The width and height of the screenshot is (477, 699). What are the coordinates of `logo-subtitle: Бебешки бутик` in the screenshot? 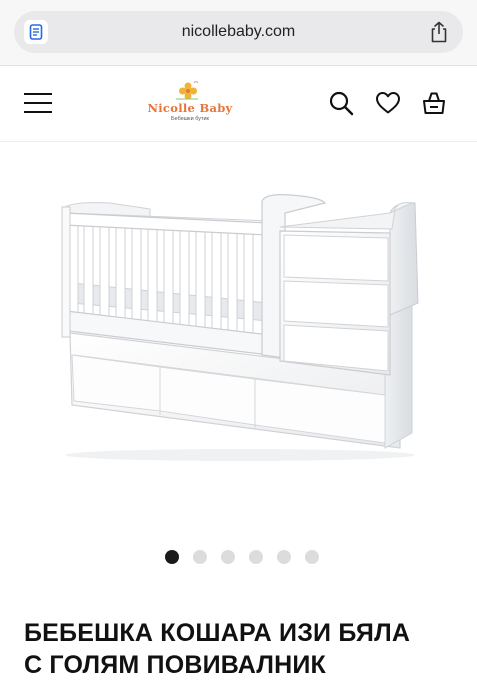 It's located at (190, 119).